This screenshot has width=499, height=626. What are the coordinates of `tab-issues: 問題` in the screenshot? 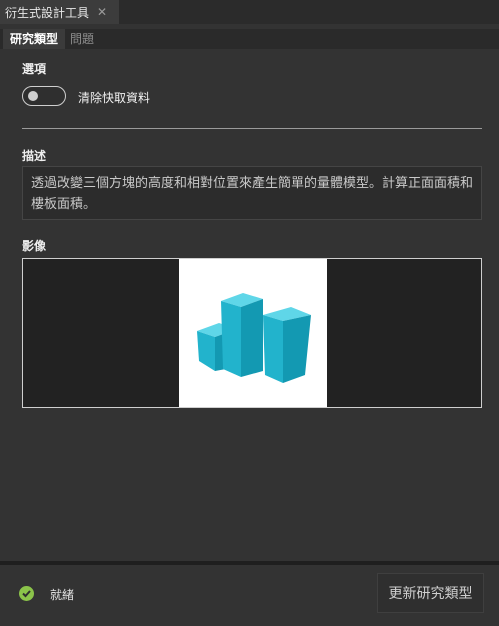 It's located at (82, 39).